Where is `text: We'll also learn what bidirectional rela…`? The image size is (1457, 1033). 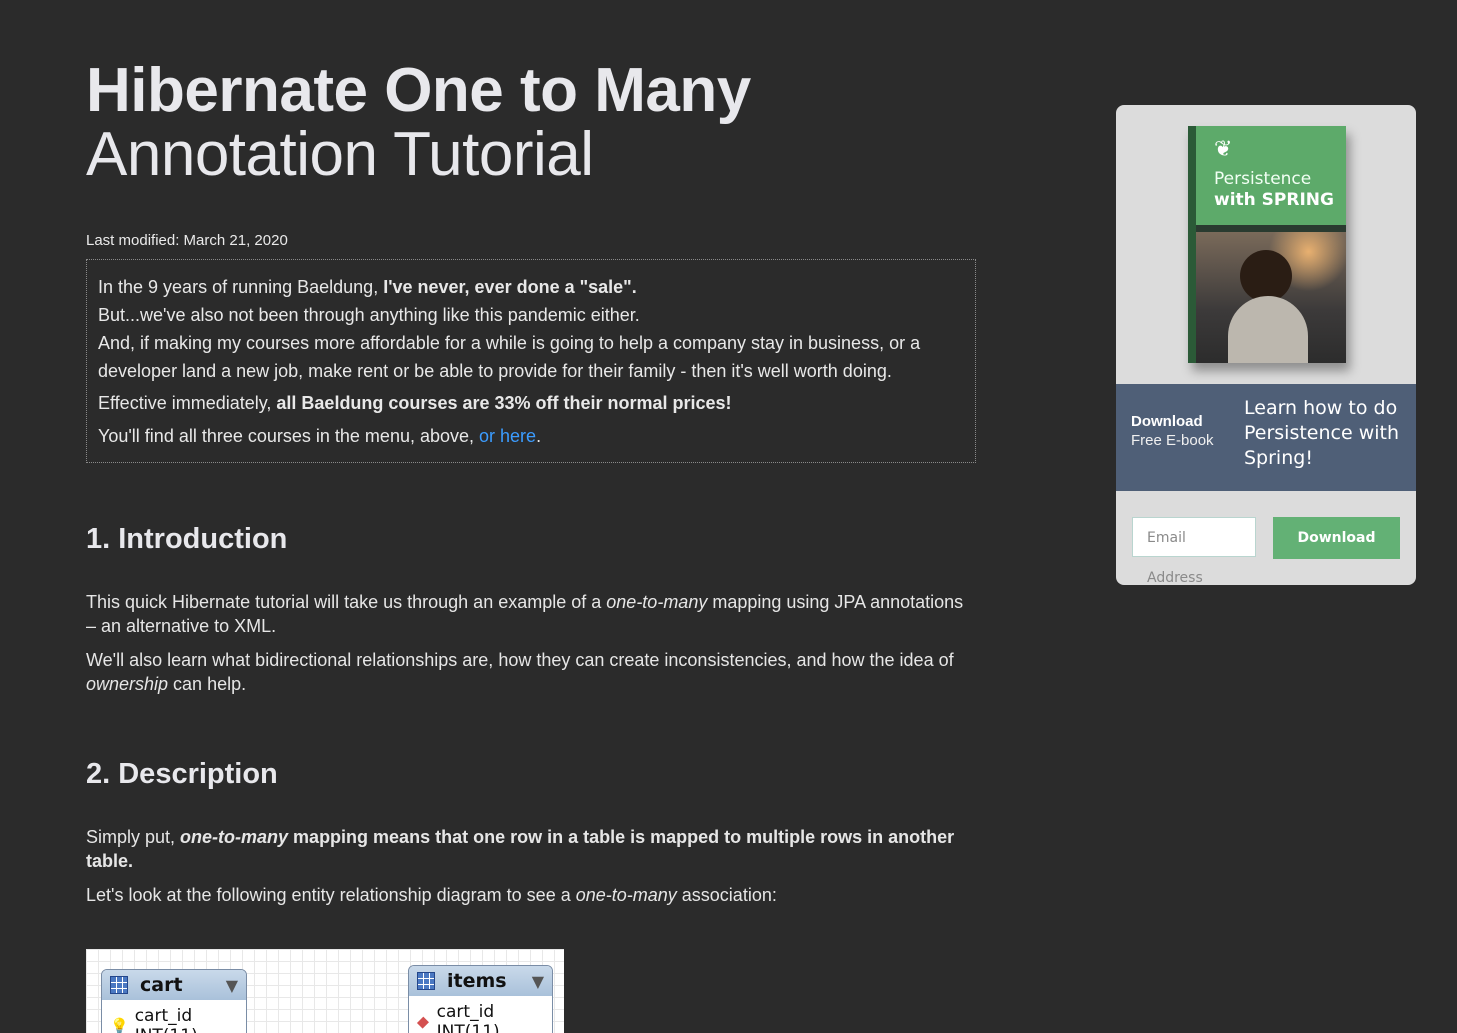 text: We'll also learn what bidirectional rela… is located at coordinates (520, 660).